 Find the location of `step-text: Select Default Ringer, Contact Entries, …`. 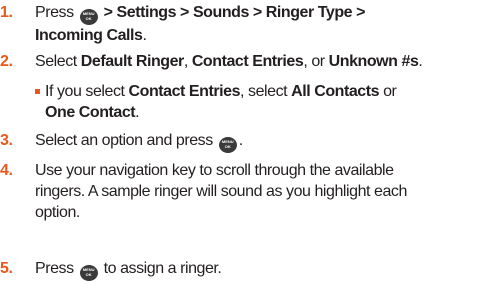

step-text: Select Default Ringer, Contact Entries, … is located at coordinates (260, 61).